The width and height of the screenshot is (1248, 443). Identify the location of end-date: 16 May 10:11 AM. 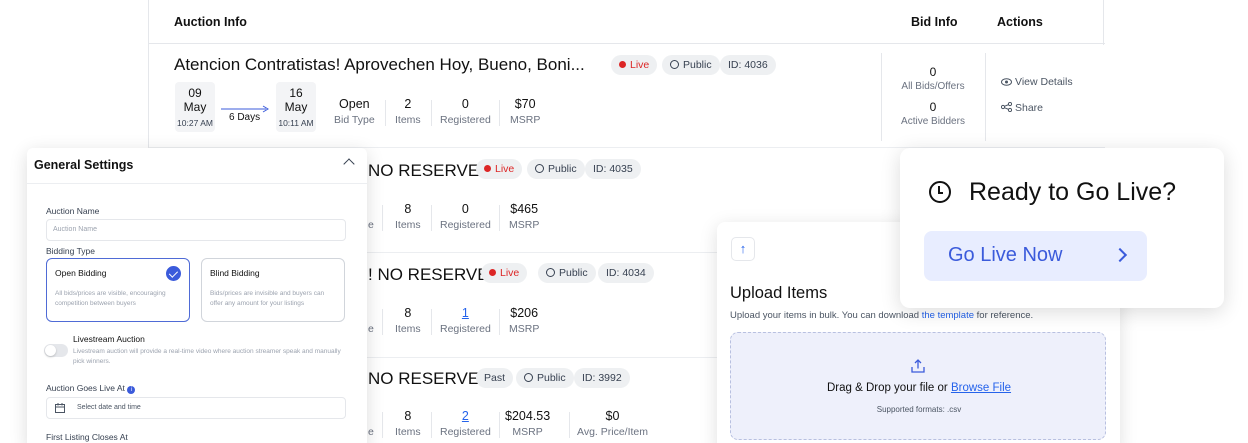
(296, 107).